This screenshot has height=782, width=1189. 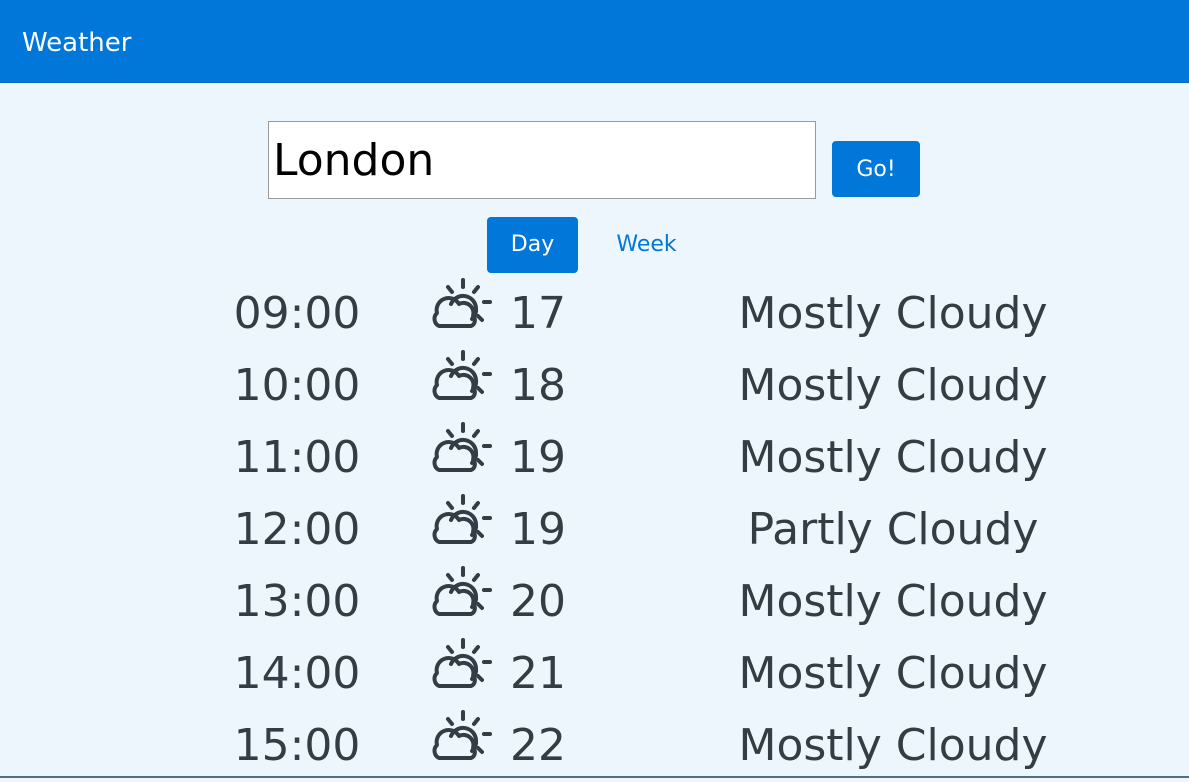 What do you see at coordinates (297, 385) in the screenshot?
I see `forecast-time: 10:00` at bounding box center [297, 385].